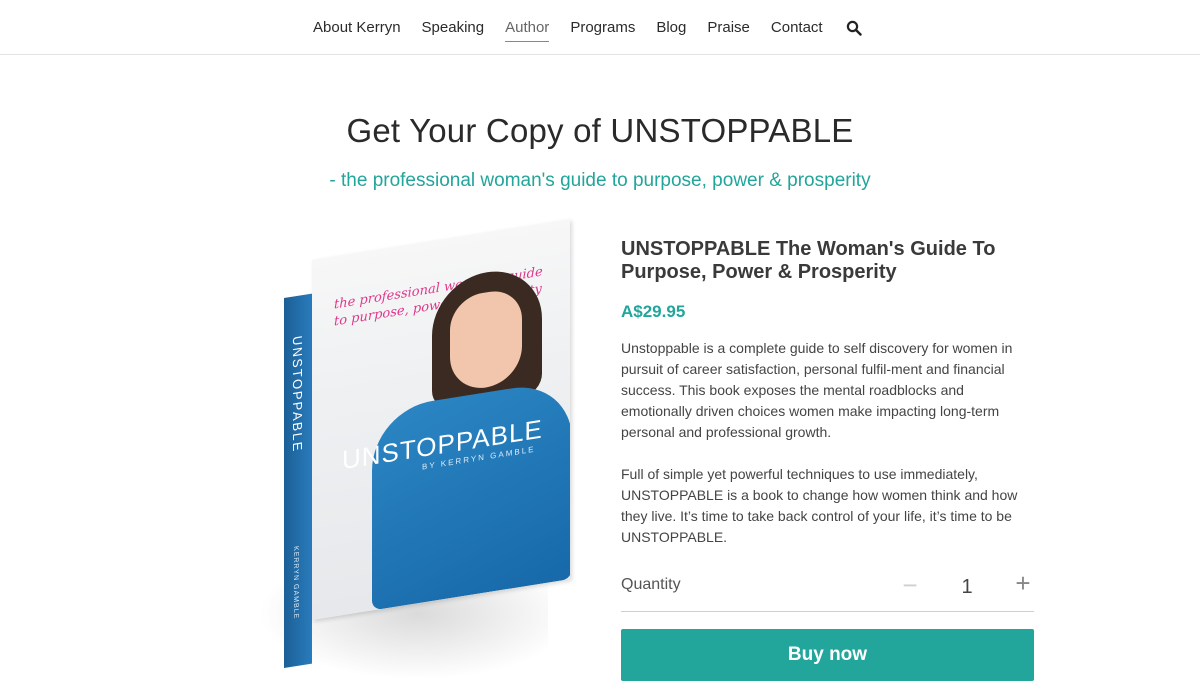  I want to click on nav-item-speaking: Speaking, so click(453, 27).